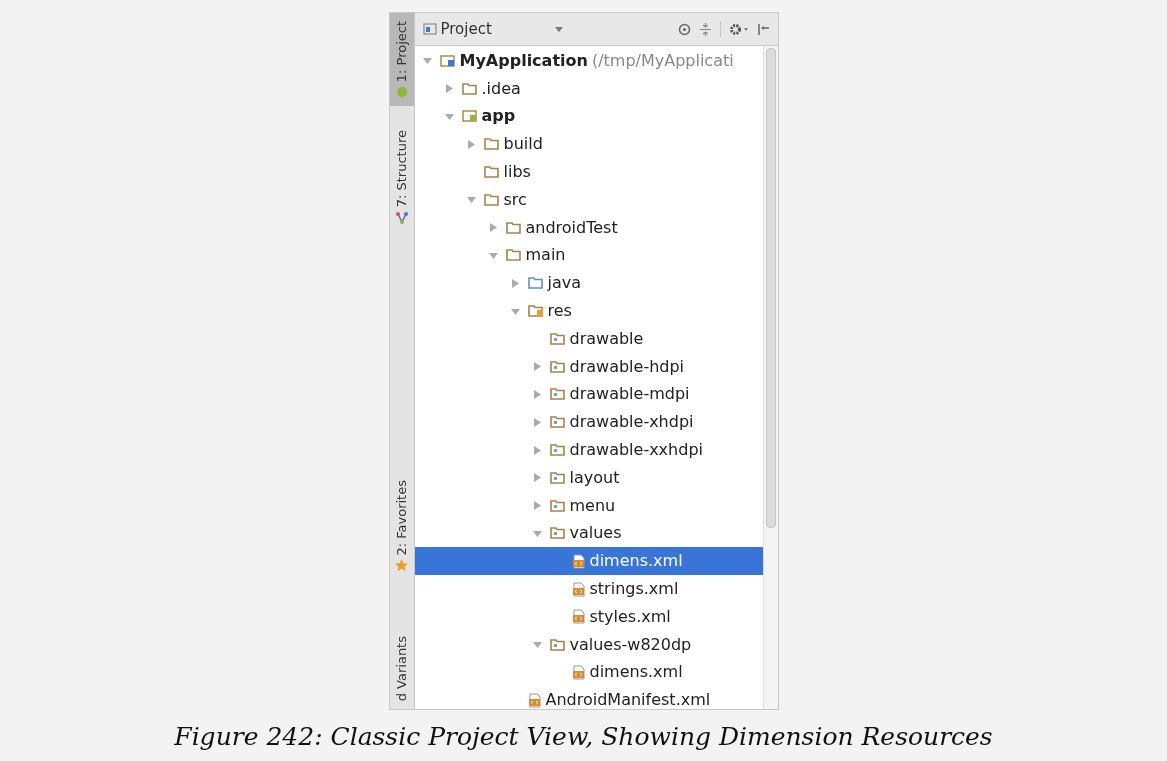 The width and height of the screenshot is (1167, 761). What do you see at coordinates (401, 60) in the screenshot?
I see `tool-window-tab: 1: Project` at bounding box center [401, 60].